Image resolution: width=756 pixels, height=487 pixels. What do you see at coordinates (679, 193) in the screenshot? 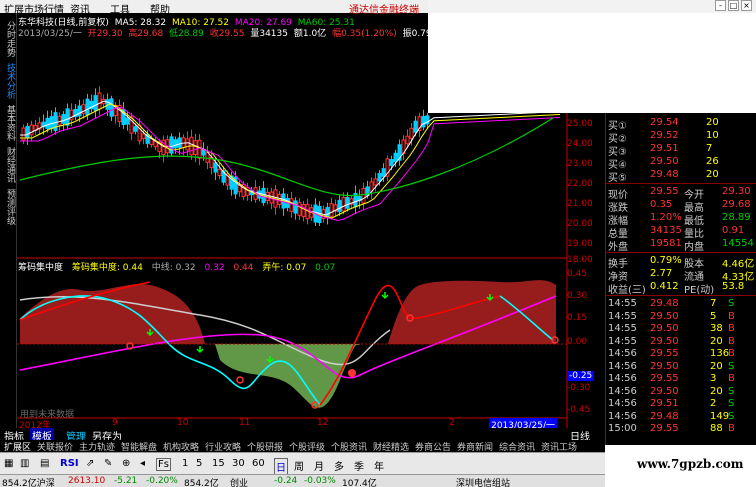
I see `quote-row: 现价 29.55 今开 29.30` at bounding box center [679, 193].